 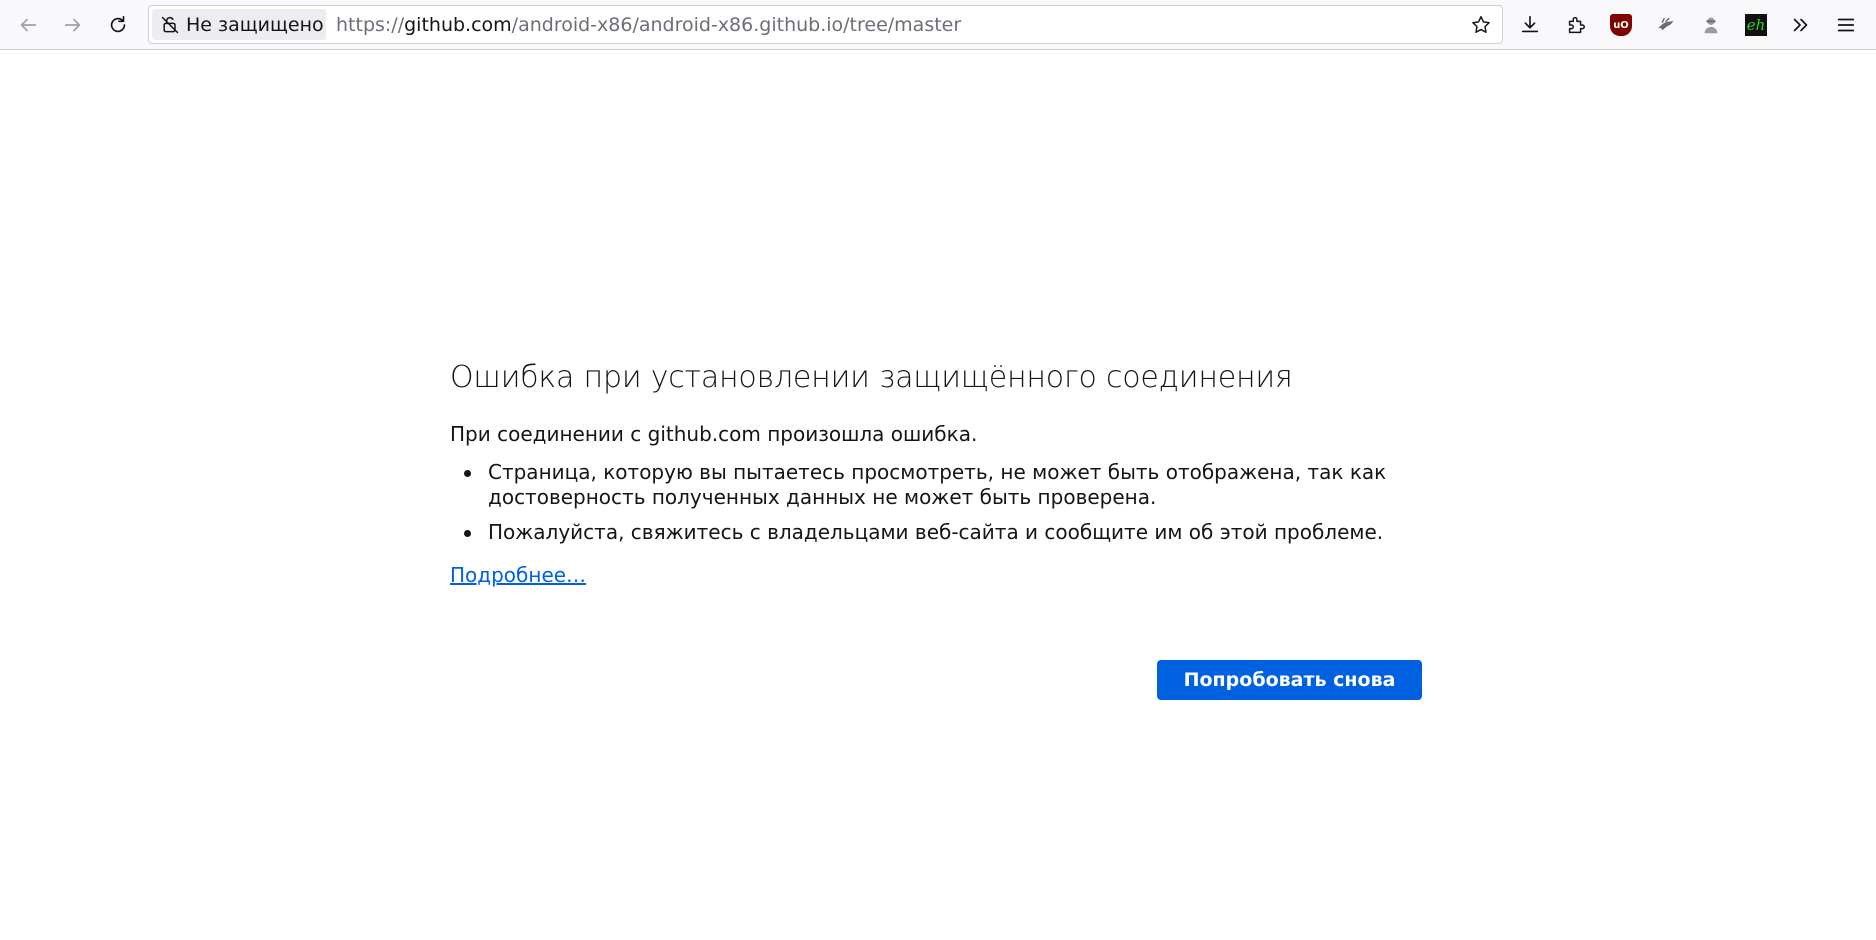 I want to click on url-scheme: https://, so click(x=370, y=24).